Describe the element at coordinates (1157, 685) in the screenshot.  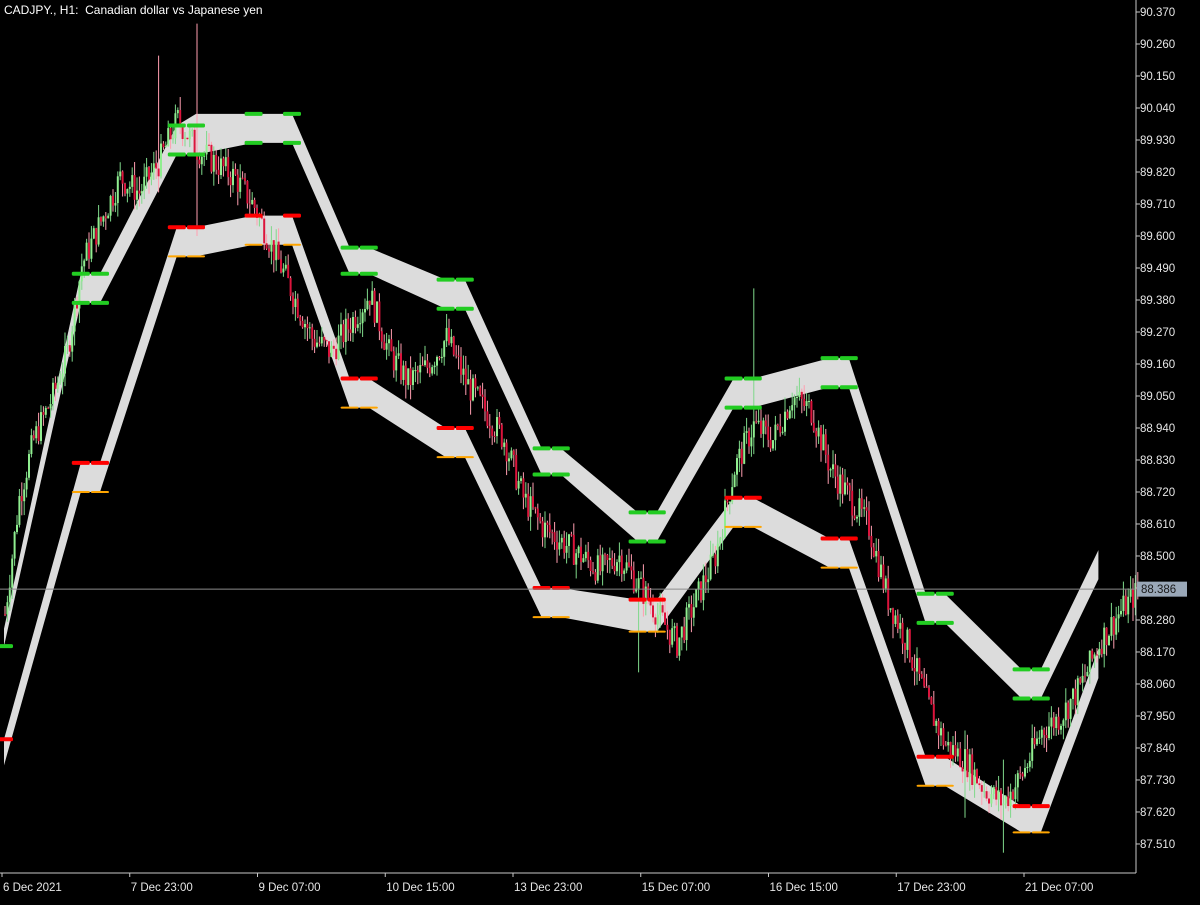
I see `y-tick-label: 88.060` at that location.